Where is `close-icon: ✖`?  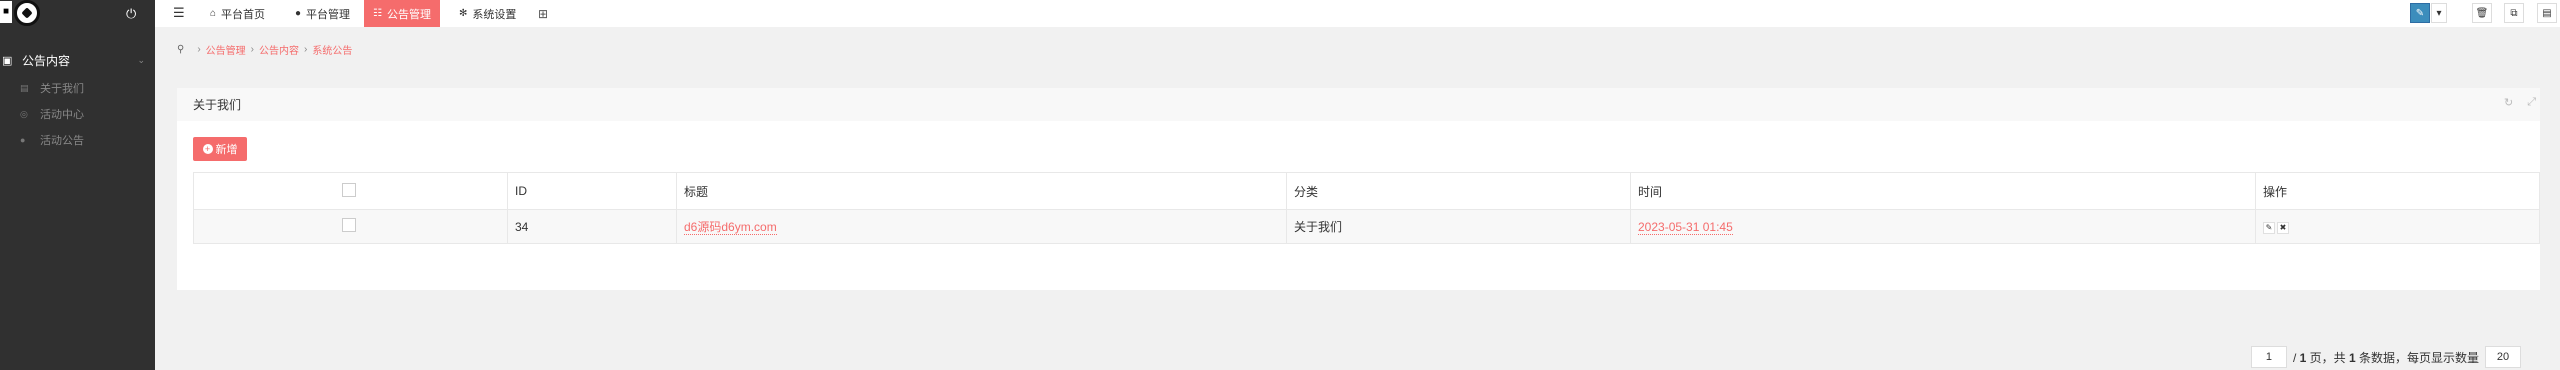 close-icon: ✖ is located at coordinates (2283, 227).